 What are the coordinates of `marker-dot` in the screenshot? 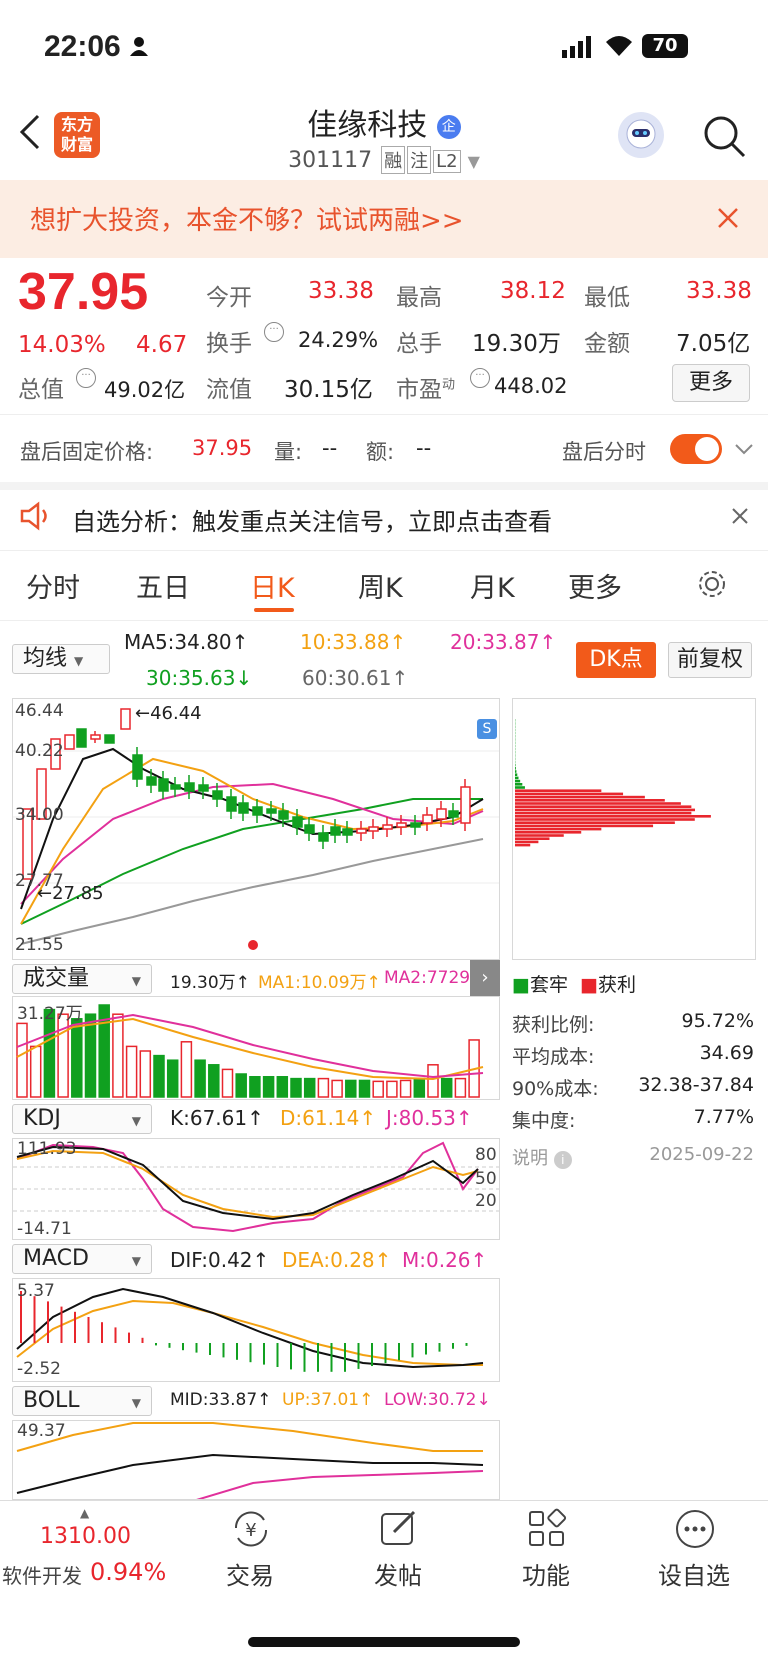 It's located at (253, 945).